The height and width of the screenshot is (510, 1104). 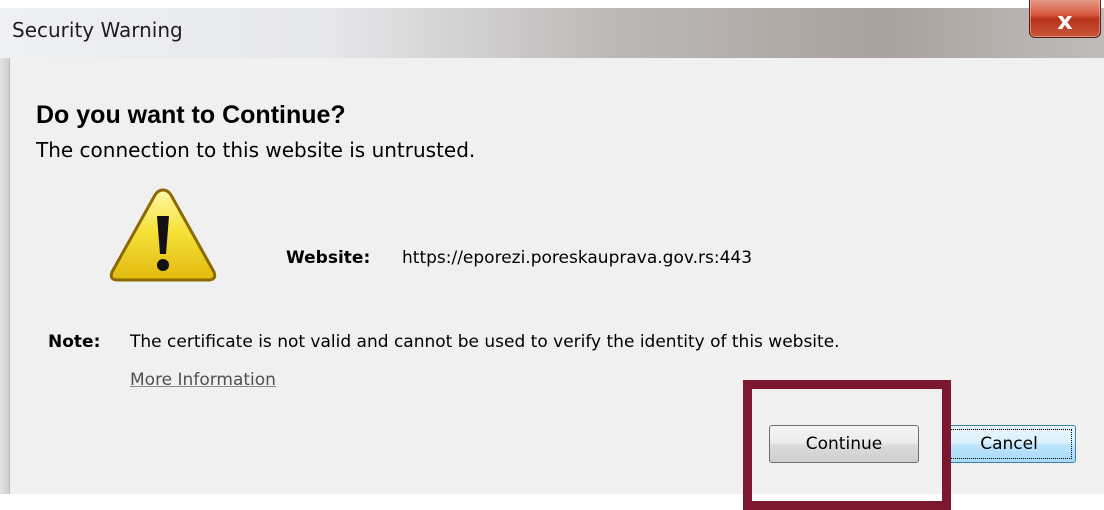 I want to click on note-label: Note:, so click(x=74, y=342).